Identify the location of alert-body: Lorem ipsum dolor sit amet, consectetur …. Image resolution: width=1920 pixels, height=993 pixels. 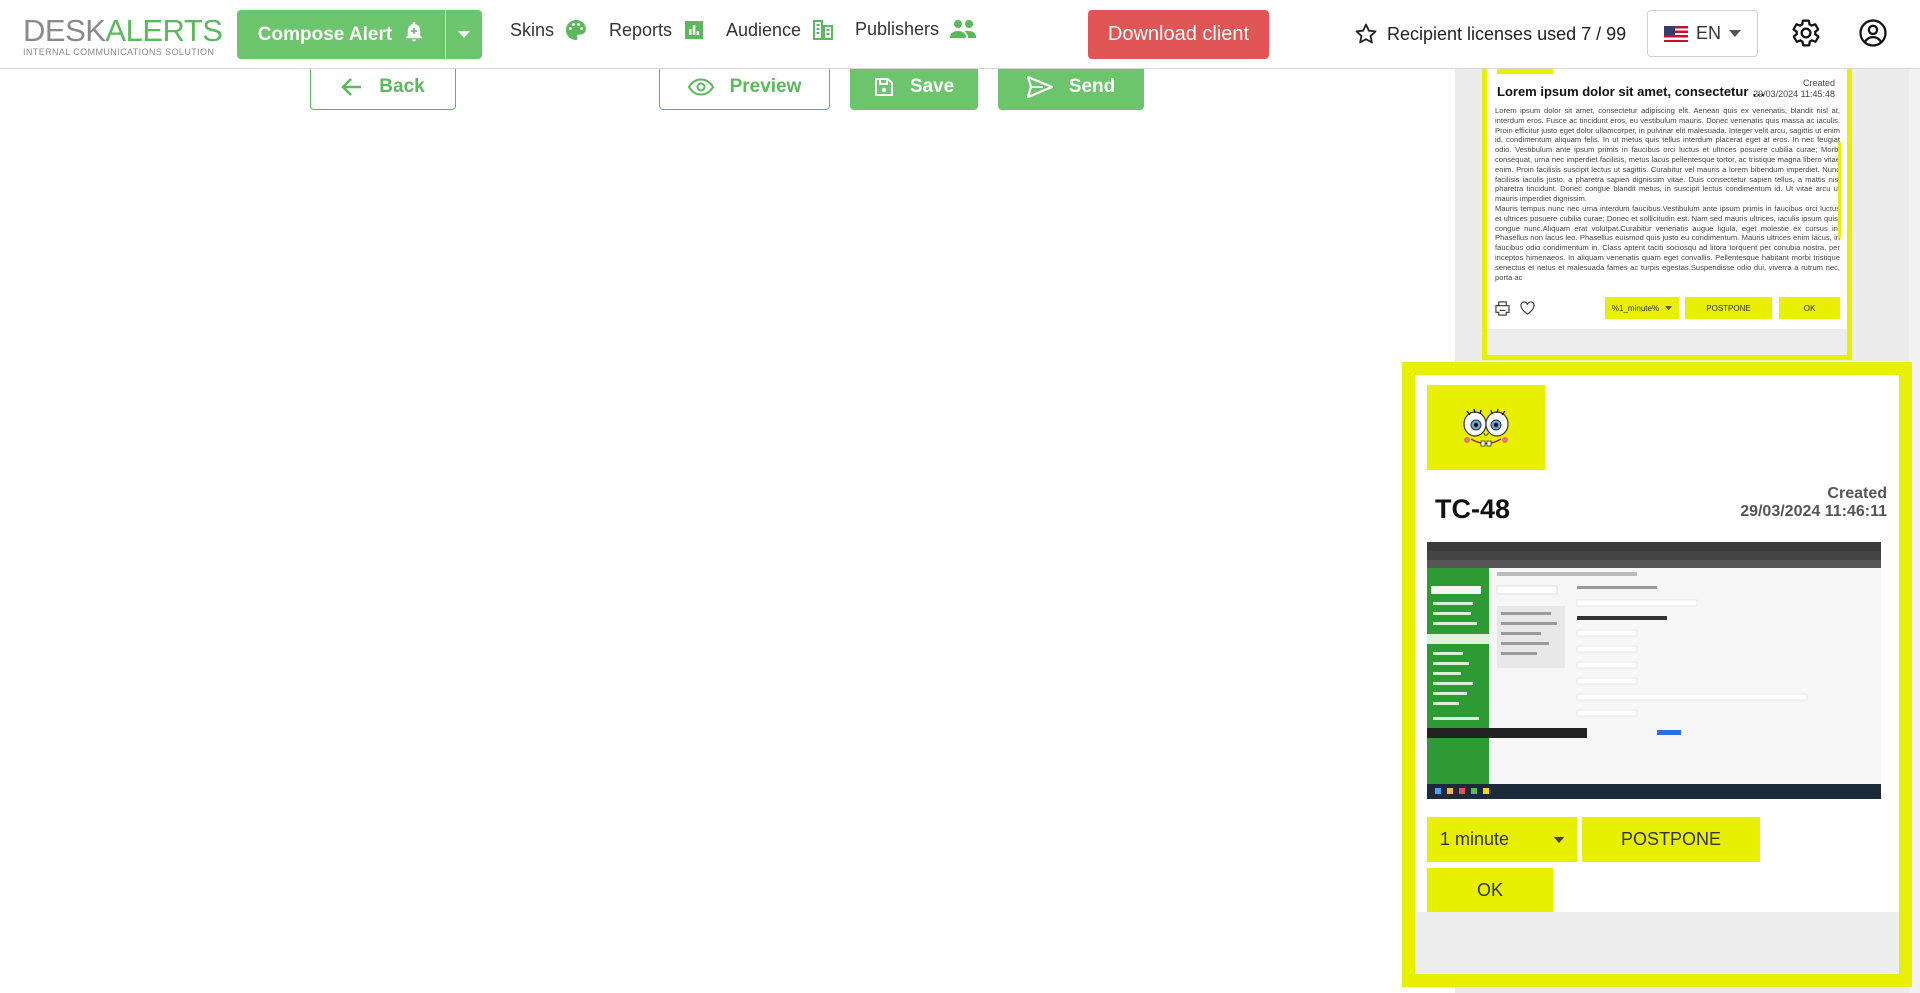
(1667, 194).